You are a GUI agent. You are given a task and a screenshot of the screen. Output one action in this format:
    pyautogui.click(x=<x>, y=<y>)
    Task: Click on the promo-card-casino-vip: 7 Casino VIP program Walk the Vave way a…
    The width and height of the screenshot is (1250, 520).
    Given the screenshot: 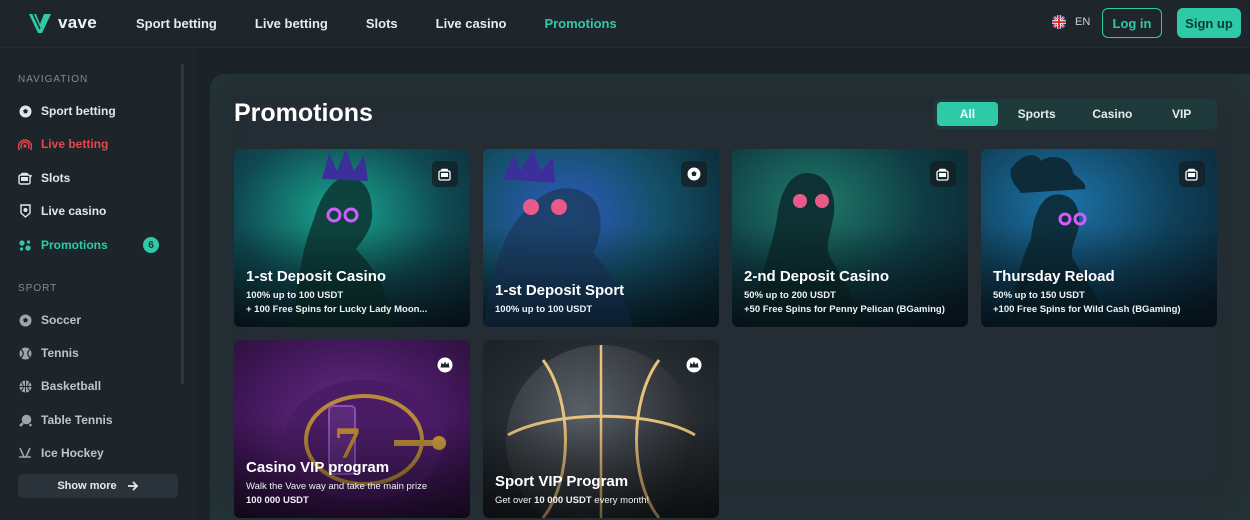 What is the action you would take?
    pyautogui.click(x=352, y=429)
    